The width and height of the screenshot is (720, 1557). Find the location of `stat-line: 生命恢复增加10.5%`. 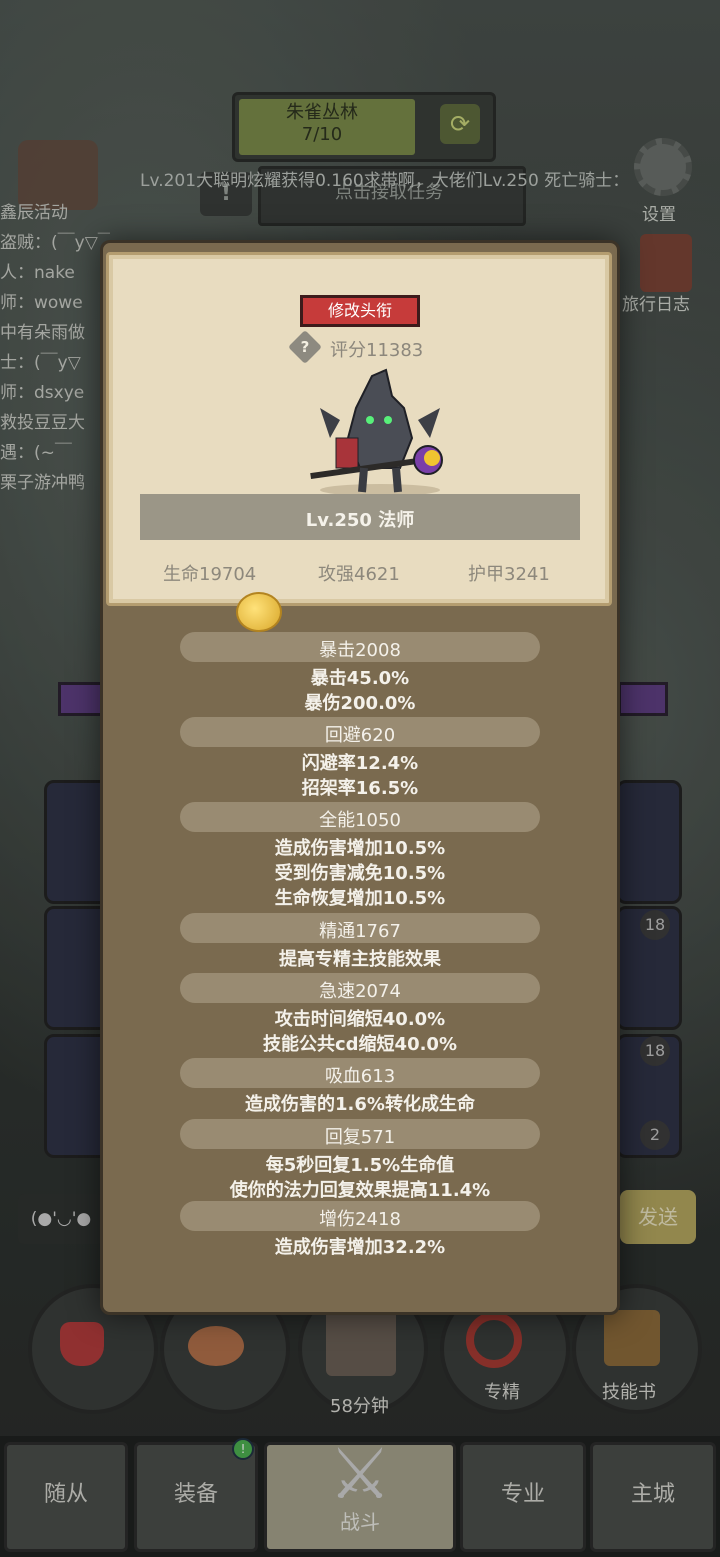

stat-line: 生命恢复增加10.5% is located at coordinates (360, 898).